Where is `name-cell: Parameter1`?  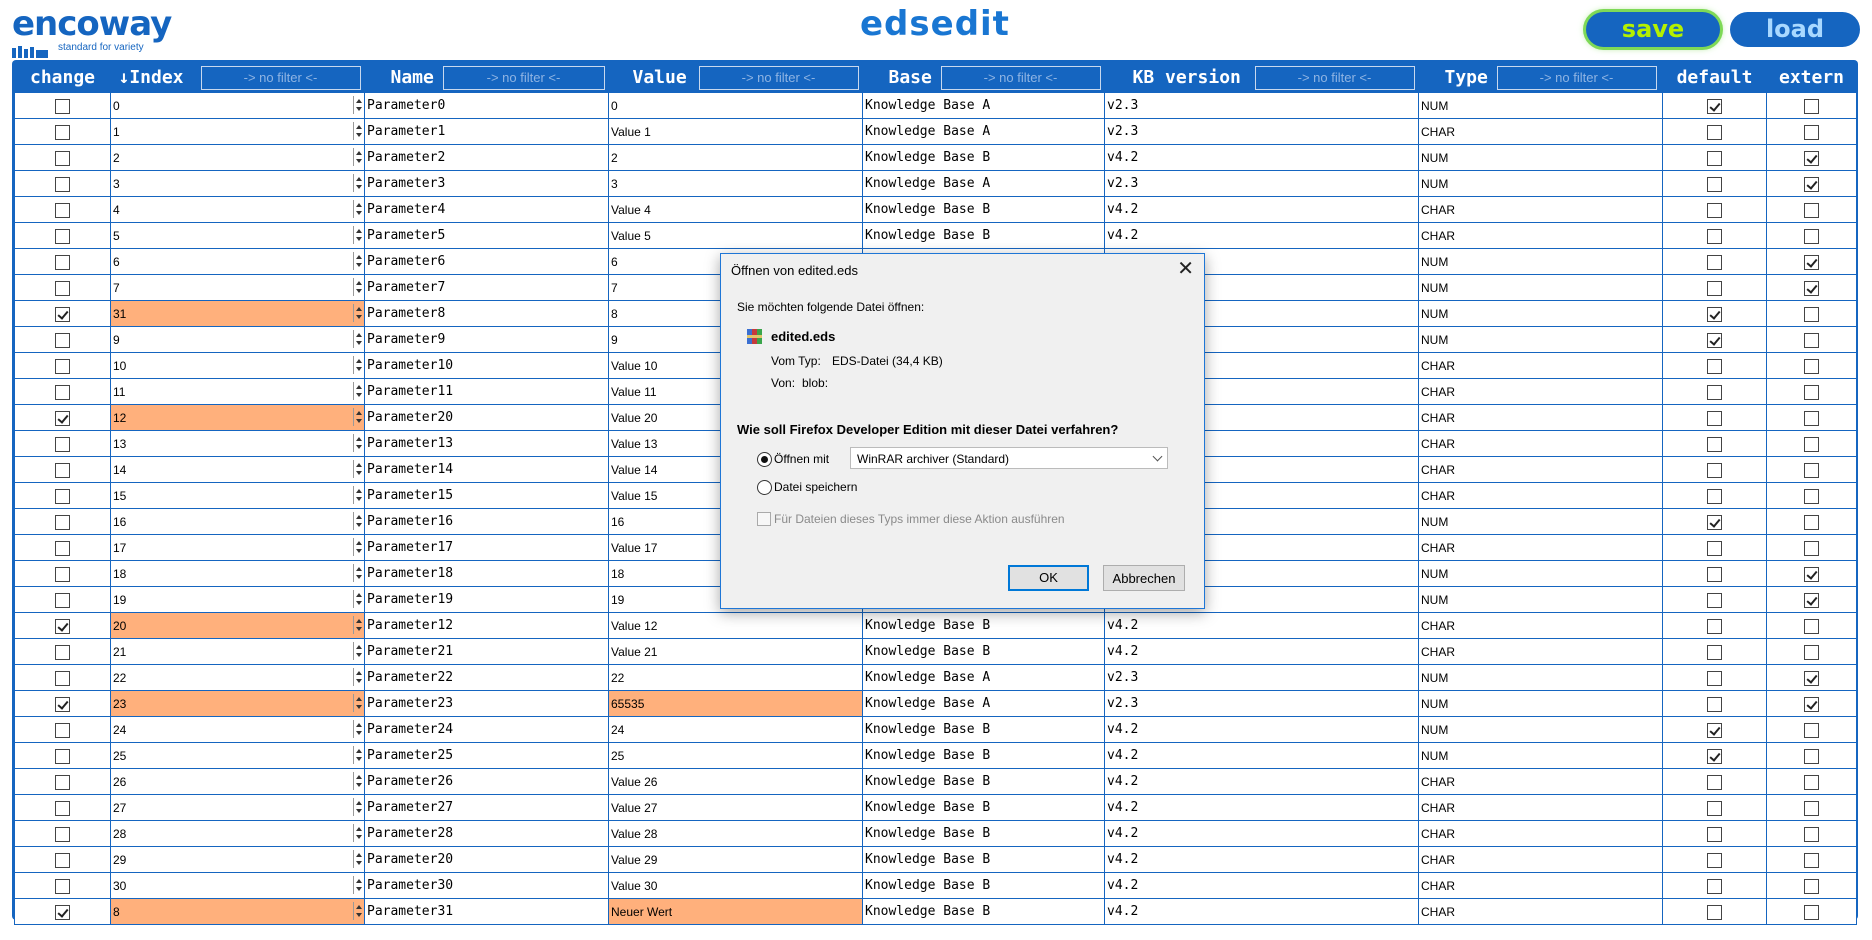 name-cell: Parameter1 is located at coordinates (486, 131).